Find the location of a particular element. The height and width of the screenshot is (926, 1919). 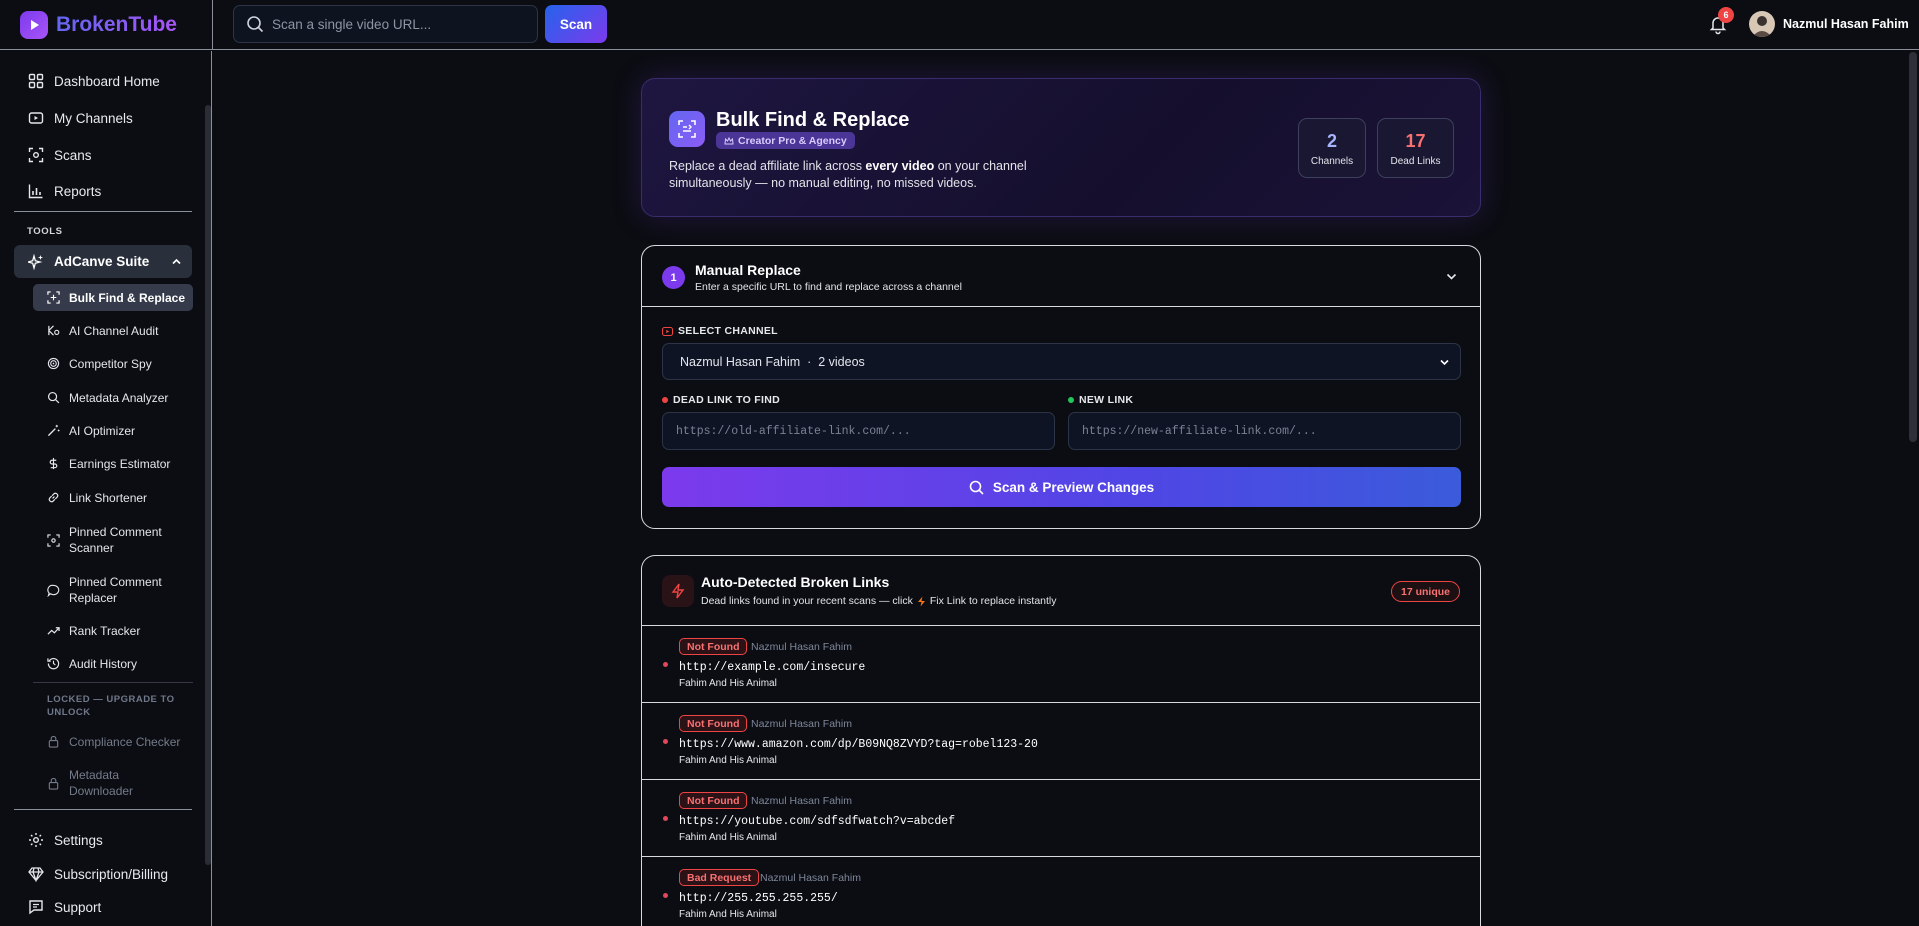

broken-url: http://example.com/insecure is located at coordinates (772, 667).